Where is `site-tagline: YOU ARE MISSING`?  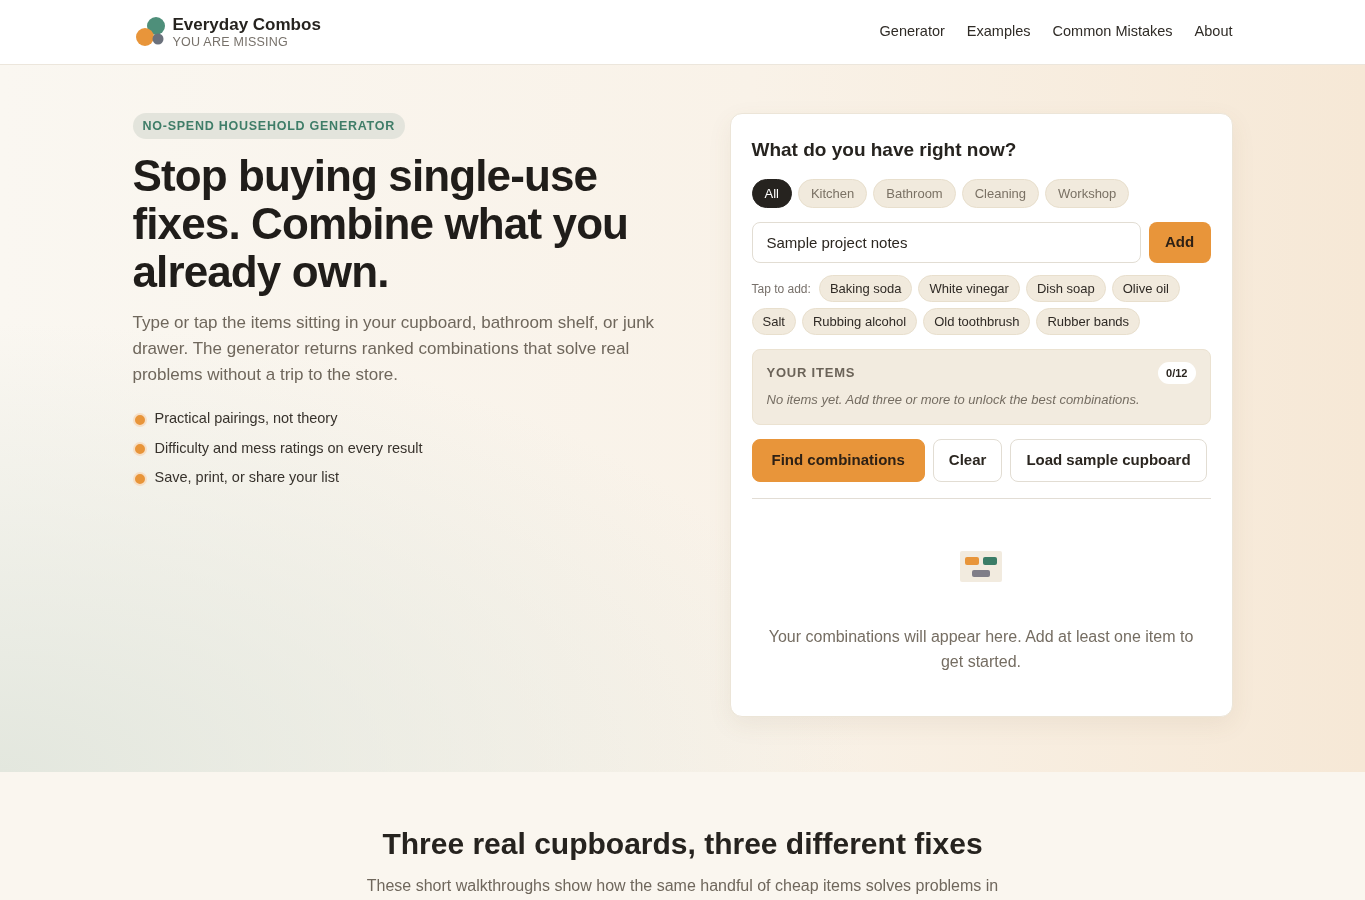
site-tagline: YOU ARE MISSING is located at coordinates (231, 42).